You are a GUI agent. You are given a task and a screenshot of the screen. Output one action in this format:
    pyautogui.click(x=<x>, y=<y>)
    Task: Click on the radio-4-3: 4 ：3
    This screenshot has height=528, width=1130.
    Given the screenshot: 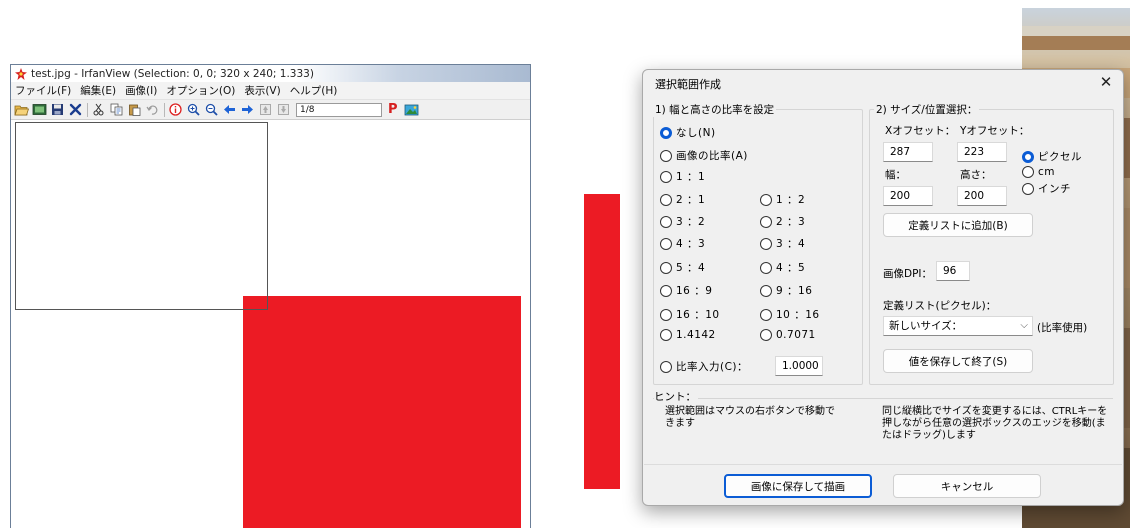 What is the action you would take?
    pyautogui.click(x=682, y=243)
    